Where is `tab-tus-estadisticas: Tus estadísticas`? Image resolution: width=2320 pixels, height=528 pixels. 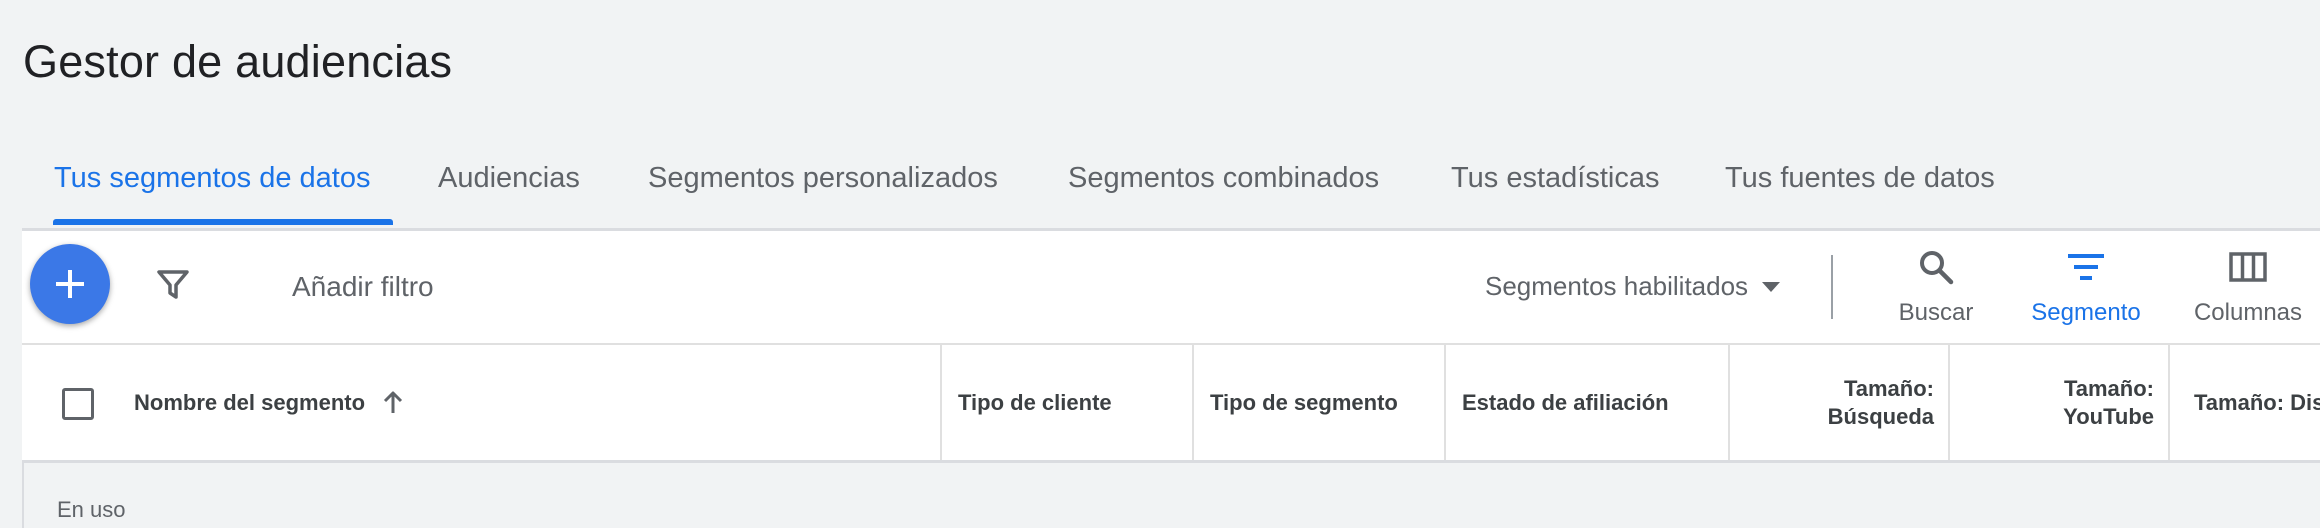 tab-tus-estadisticas: Tus estadísticas is located at coordinates (1555, 178).